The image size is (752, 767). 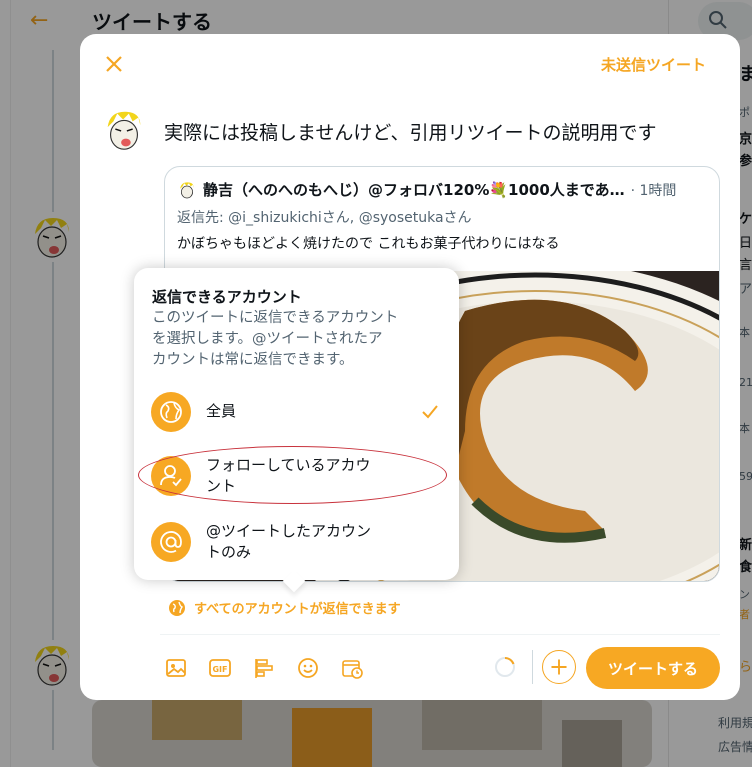 I want to click on quoted-tweet-header: 静吉（へのへのもへじ）@フォロバ120%💐1000人まであ… · 1時間, so click(x=426, y=189).